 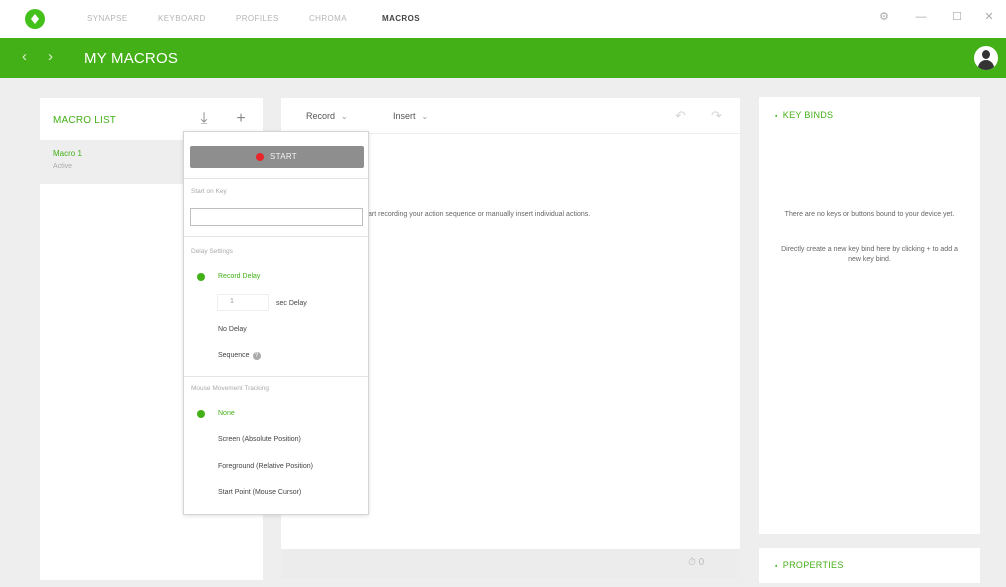 I want to click on start-label: START, so click(x=283, y=156).